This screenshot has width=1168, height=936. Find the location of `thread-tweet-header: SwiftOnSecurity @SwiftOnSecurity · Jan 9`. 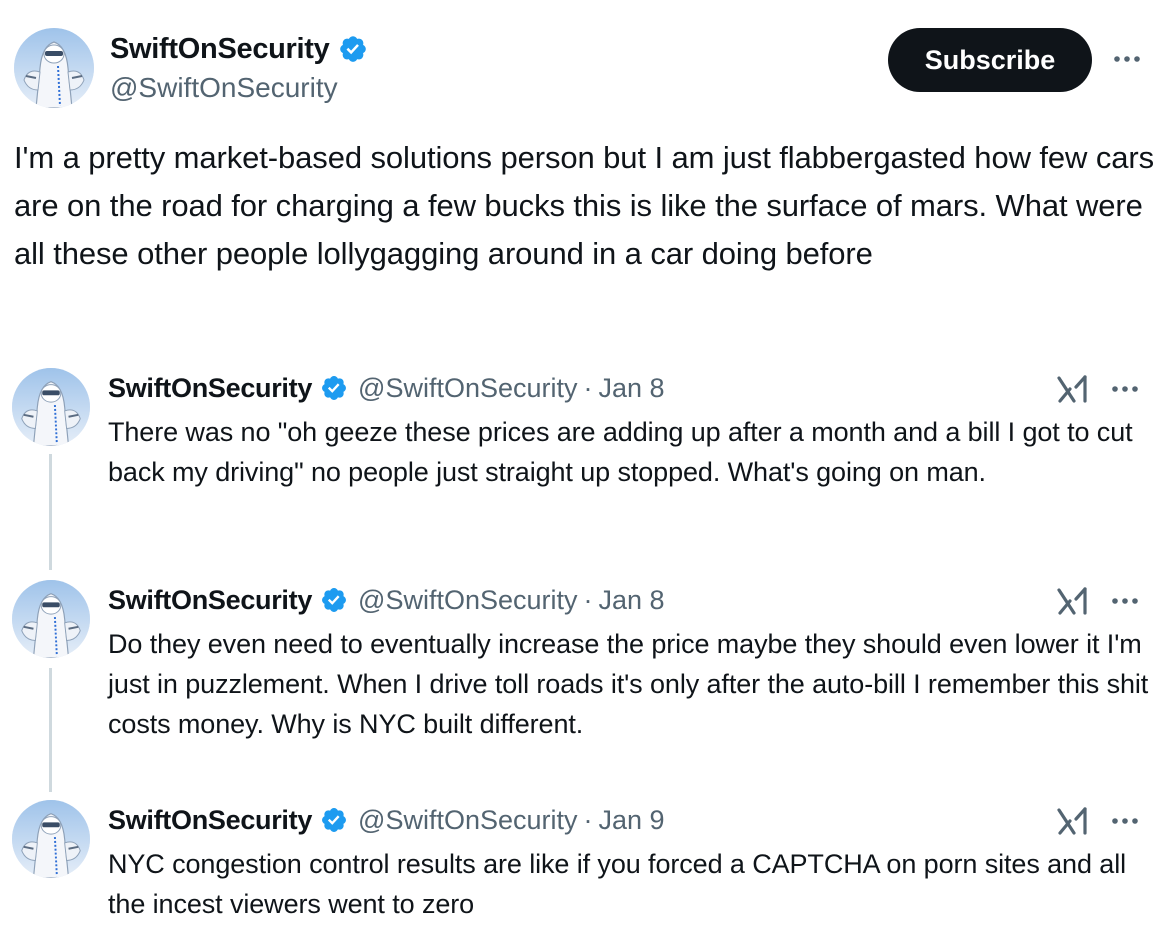

thread-tweet-header: SwiftOnSecurity @SwiftOnSecurity · Jan 9 is located at coordinates (386, 820).